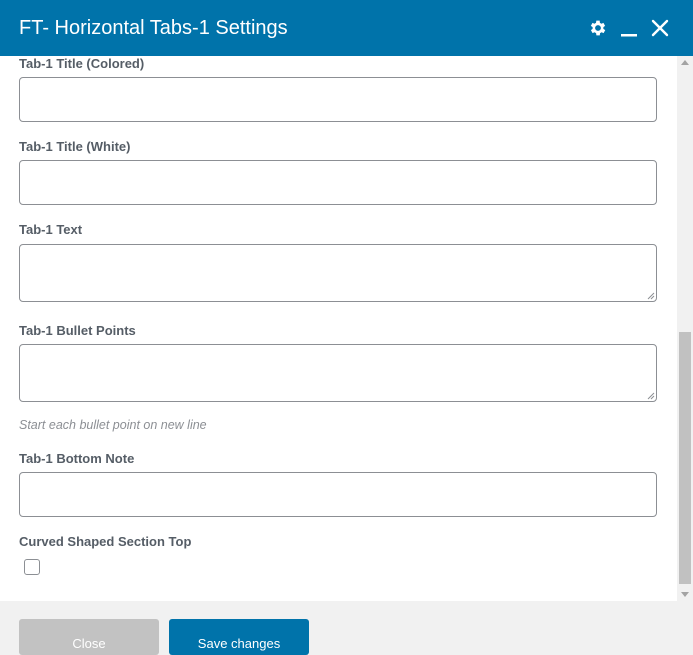  I want to click on bullets-field-wrap, so click(338, 373).